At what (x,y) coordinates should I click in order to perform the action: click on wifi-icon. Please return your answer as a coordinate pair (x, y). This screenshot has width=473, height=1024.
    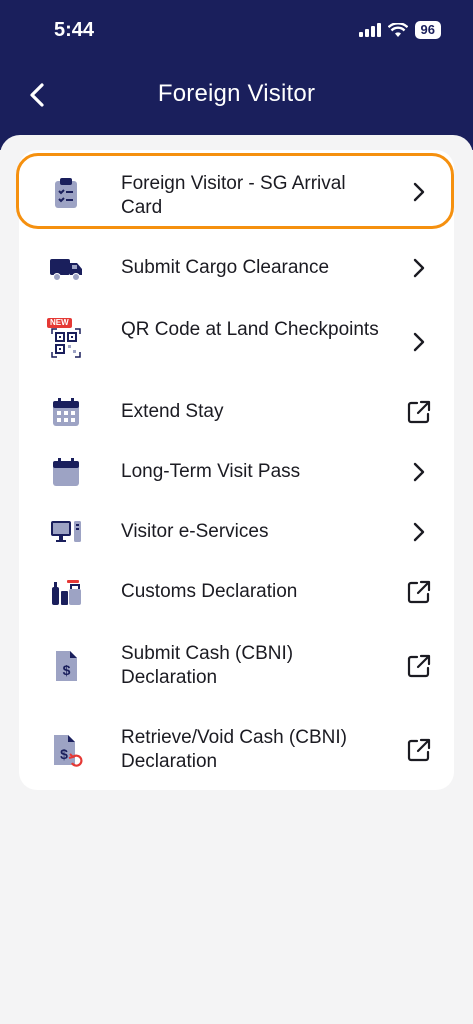
    Looking at the image, I should click on (397, 29).